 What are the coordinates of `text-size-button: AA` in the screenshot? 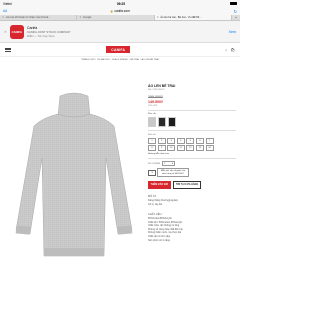 It's located at (8, 11).